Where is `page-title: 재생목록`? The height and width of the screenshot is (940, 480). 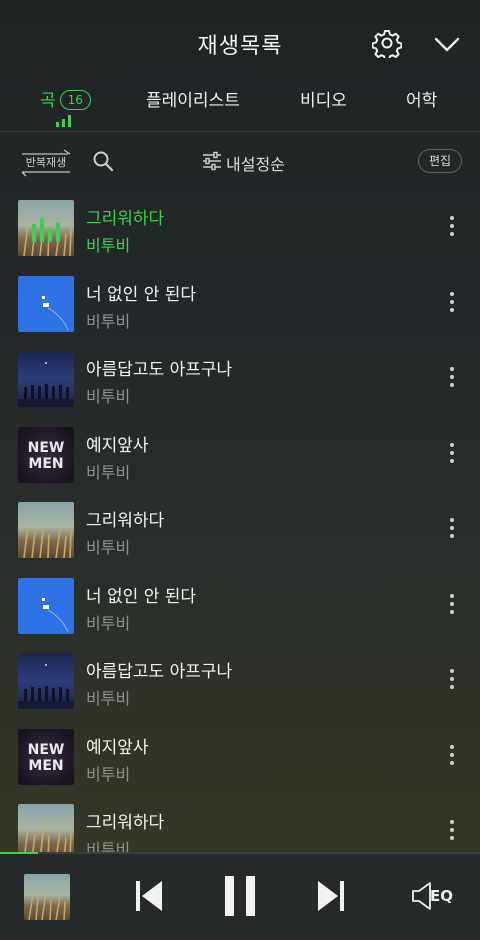 page-title: 재생목록 is located at coordinates (240, 46).